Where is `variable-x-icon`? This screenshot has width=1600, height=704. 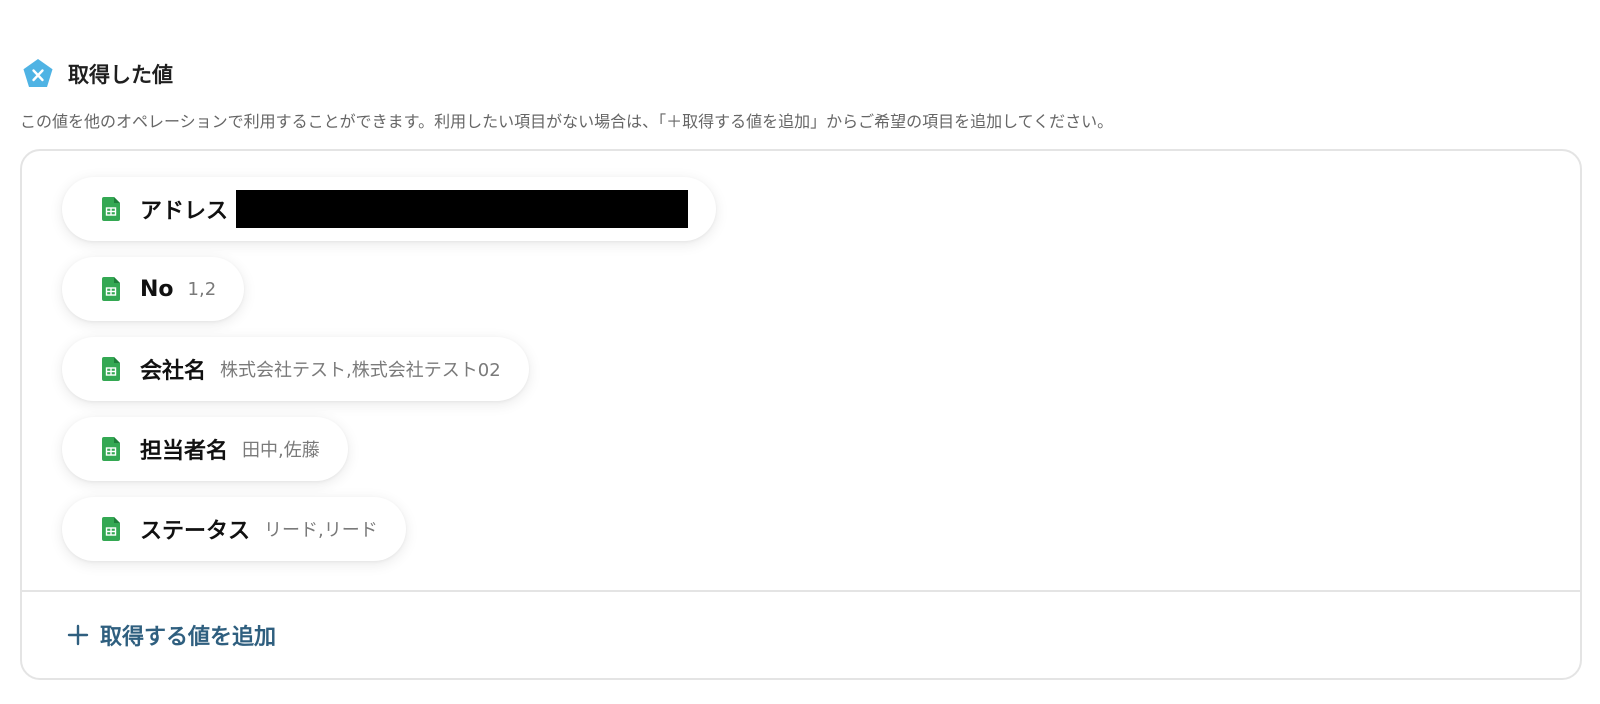
variable-x-icon is located at coordinates (38, 73).